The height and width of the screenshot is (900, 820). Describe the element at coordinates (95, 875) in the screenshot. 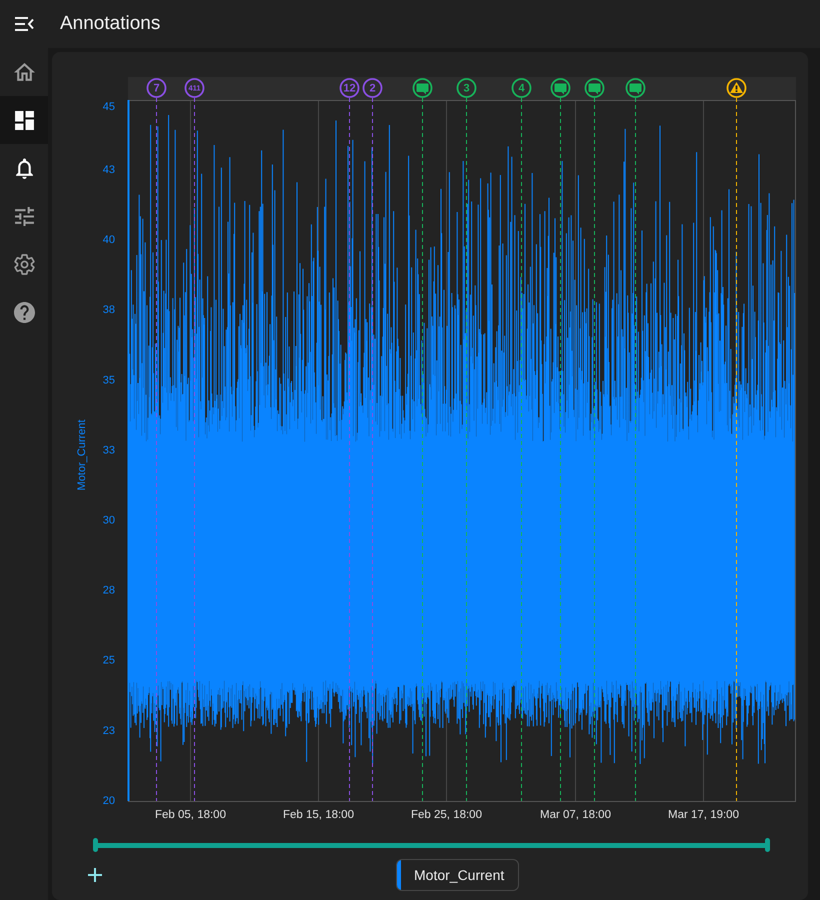

I see `plus-icon` at that location.